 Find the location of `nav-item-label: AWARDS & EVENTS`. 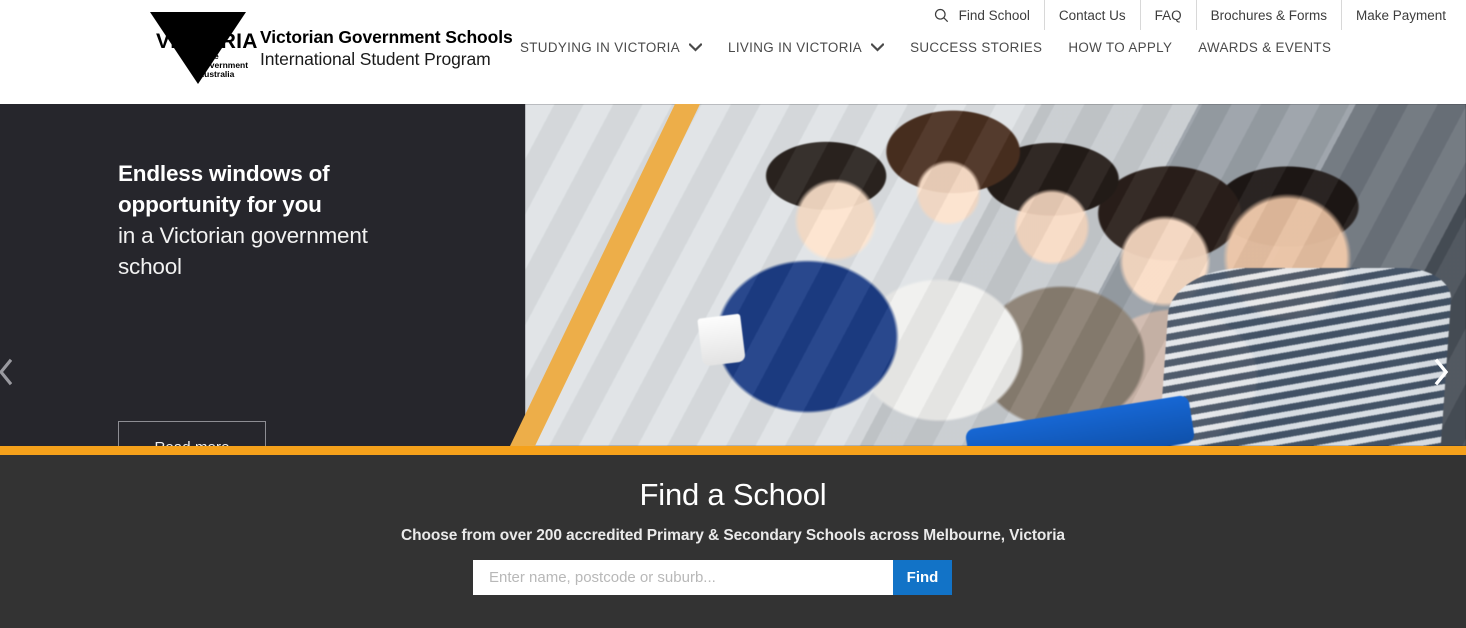

nav-item-label: AWARDS & EVENTS is located at coordinates (1265, 47).